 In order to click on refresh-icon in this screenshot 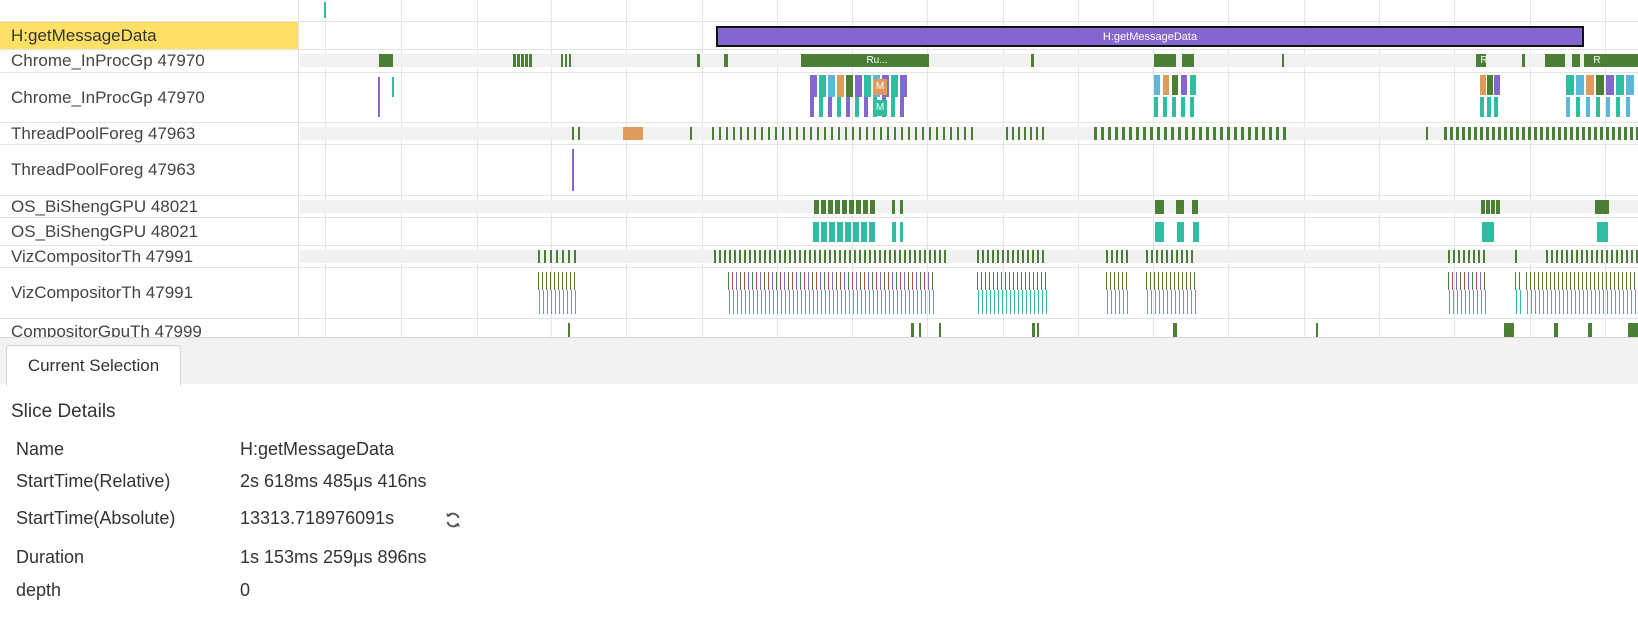, I will do `click(453, 520)`.